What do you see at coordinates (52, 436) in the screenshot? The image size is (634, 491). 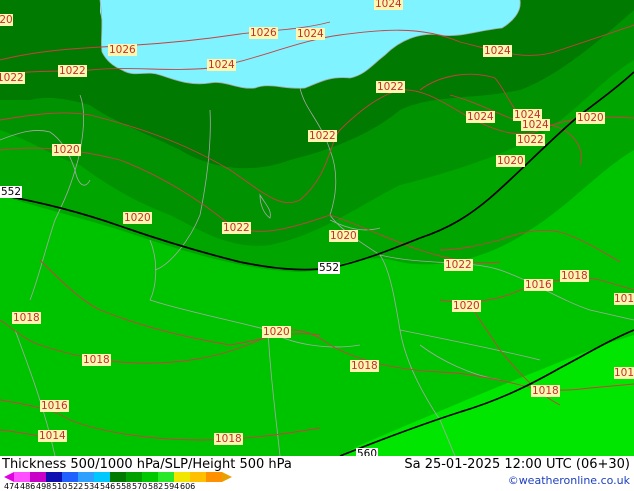 I see `isobar-label: 1014` at bounding box center [52, 436].